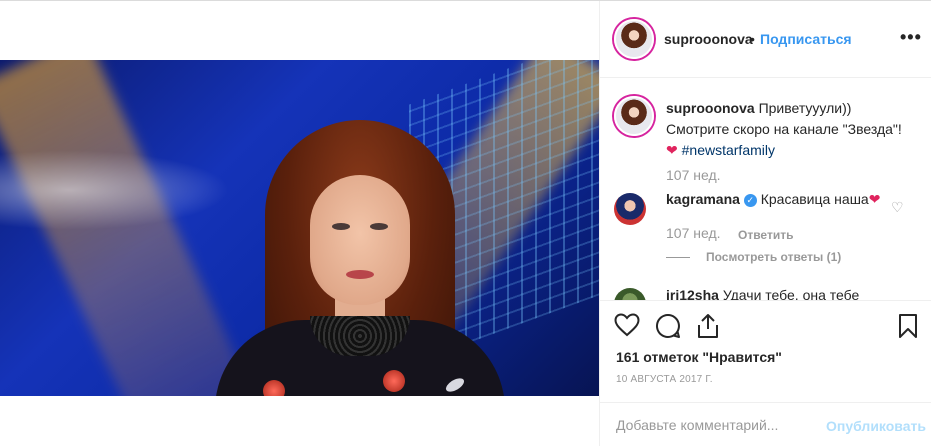  Describe the element at coordinates (703, 199) in the screenshot. I see `comment-username: kagramana` at that location.